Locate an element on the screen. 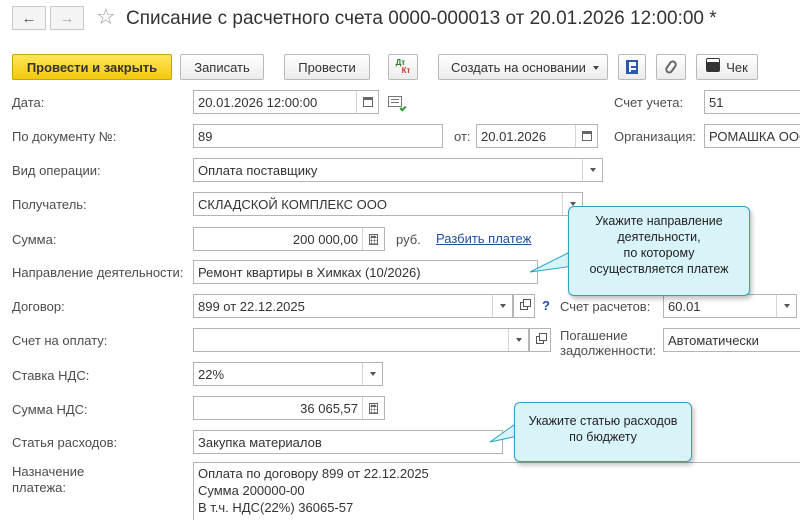 This screenshot has width=800, height=520. contract-select: 899 от 22.12.2025 is located at coordinates (353, 306).